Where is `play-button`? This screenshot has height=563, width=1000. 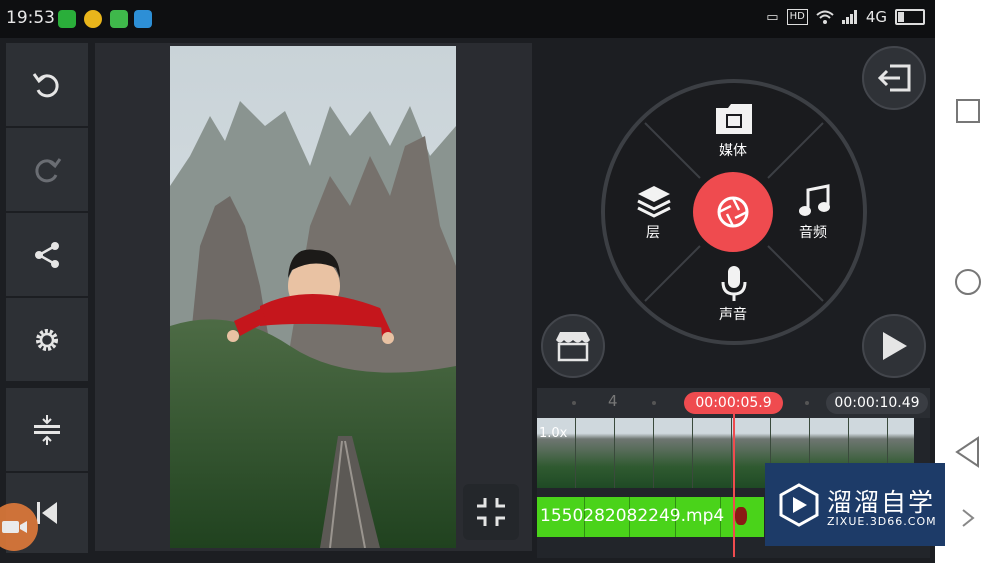 play-button is located at coordinates (894, 346).